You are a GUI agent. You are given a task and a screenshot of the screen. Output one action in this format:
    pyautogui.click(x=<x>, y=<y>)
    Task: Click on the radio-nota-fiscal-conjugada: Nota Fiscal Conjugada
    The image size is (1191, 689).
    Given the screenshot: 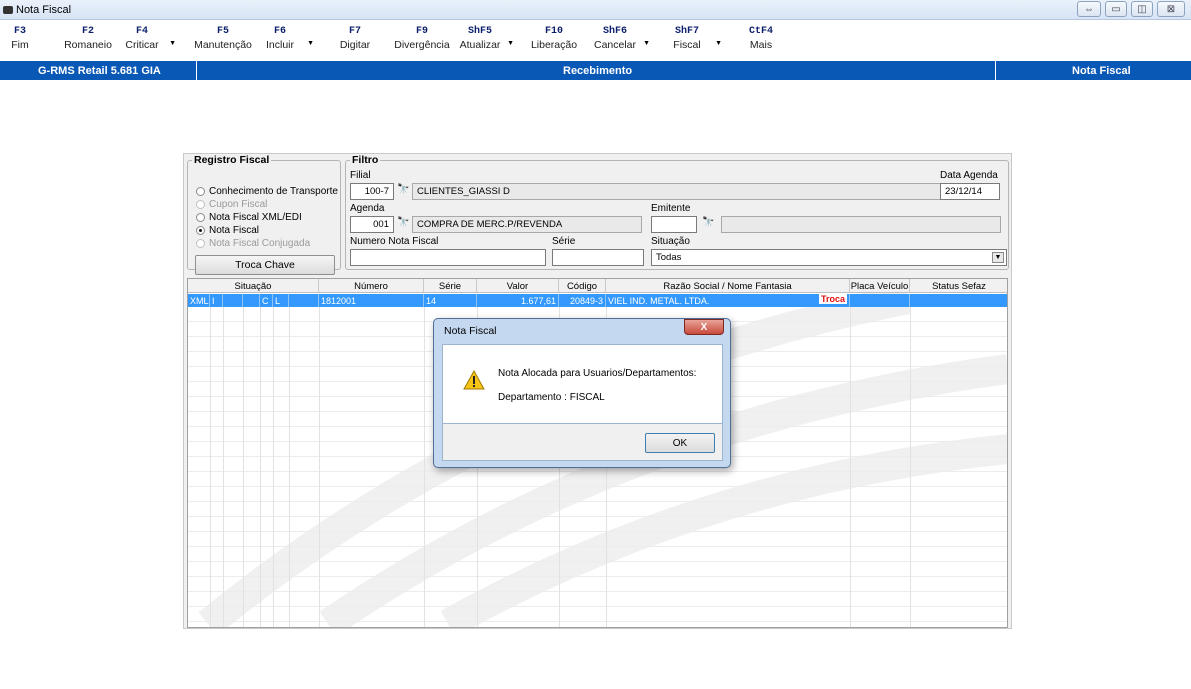 What is the action you would take?
    pyautogui.click(x=267, y=243)
    